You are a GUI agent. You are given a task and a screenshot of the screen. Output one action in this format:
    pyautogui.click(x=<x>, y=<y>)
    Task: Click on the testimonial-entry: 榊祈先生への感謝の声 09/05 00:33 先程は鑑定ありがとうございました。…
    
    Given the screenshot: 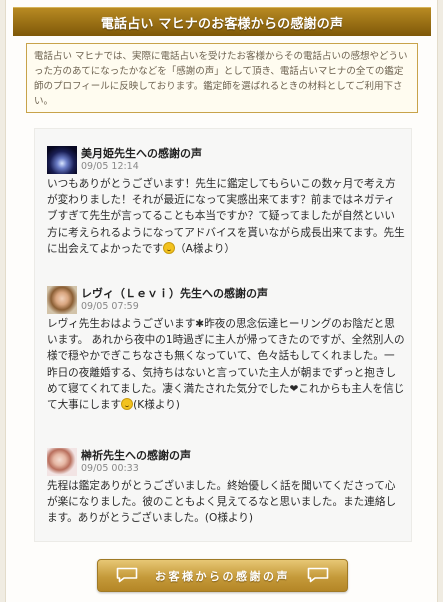 What is the action you would take?
    pyautogui.click(x=226, y=486)
    